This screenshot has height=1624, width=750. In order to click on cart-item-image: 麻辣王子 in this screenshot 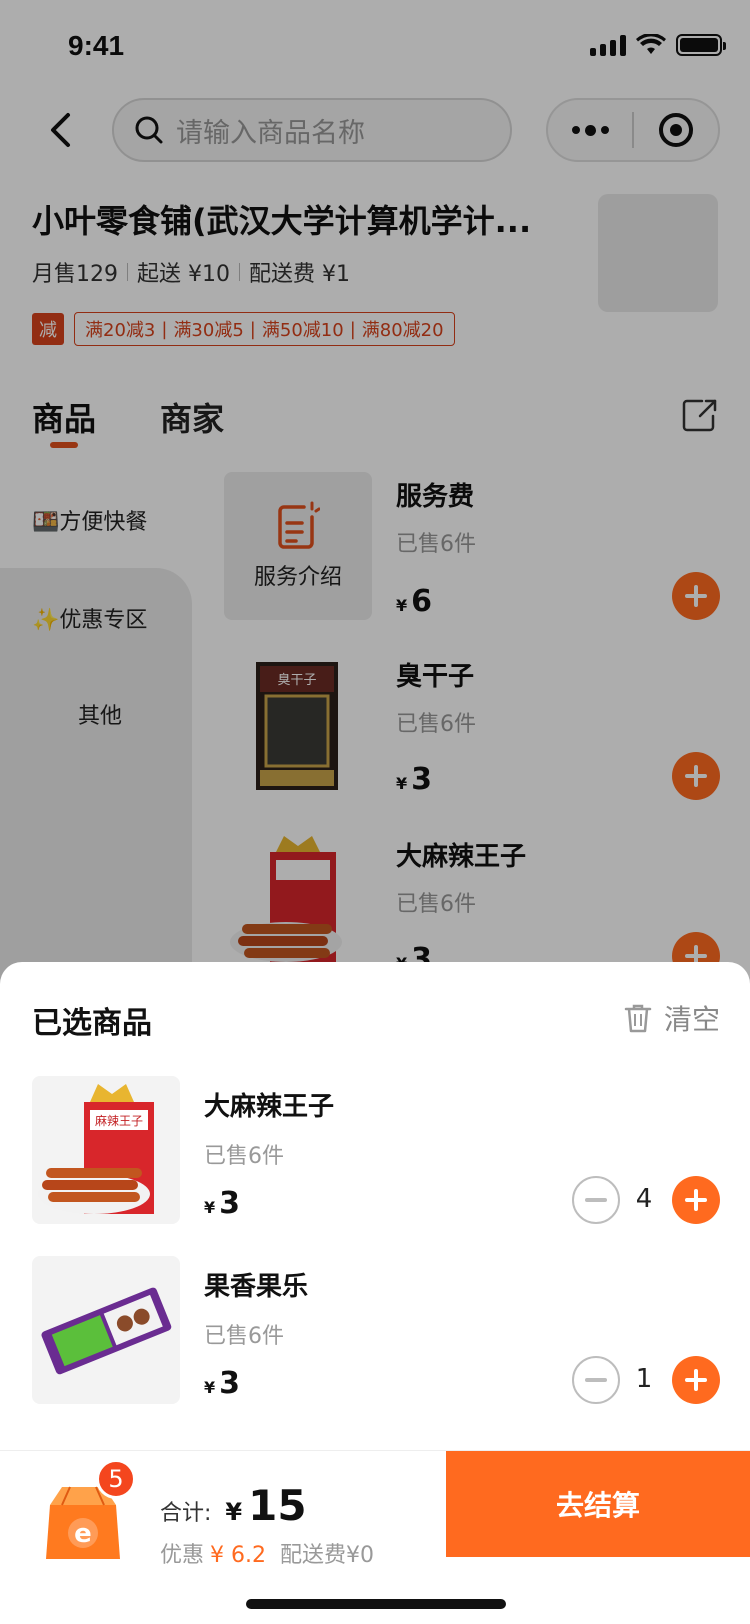, I will do `click(106, 1150)`.